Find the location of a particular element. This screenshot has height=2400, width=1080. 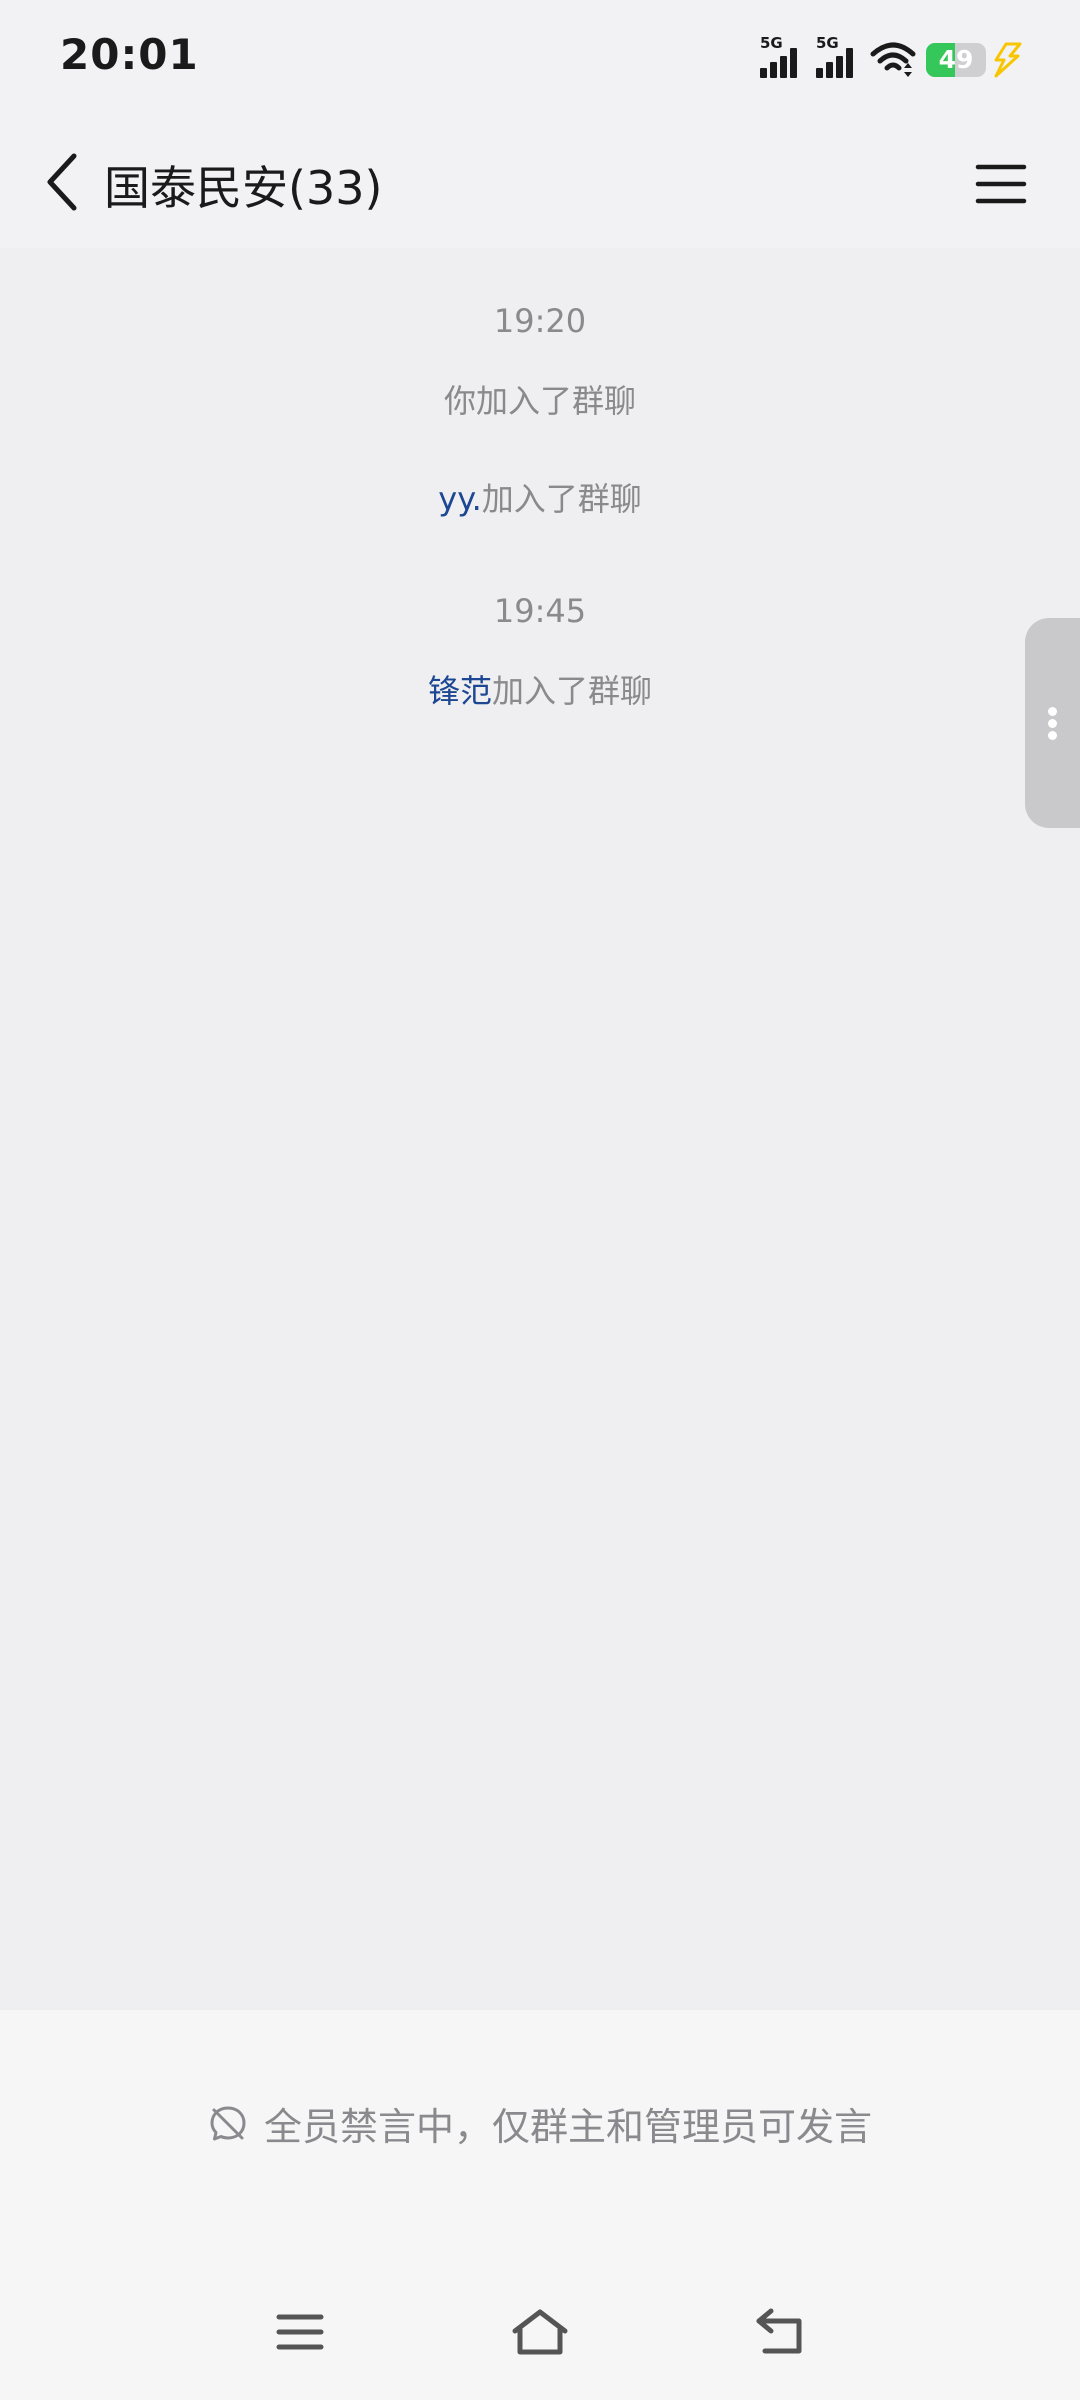

battery-percent: 49 is located at coordinates (956, 59).